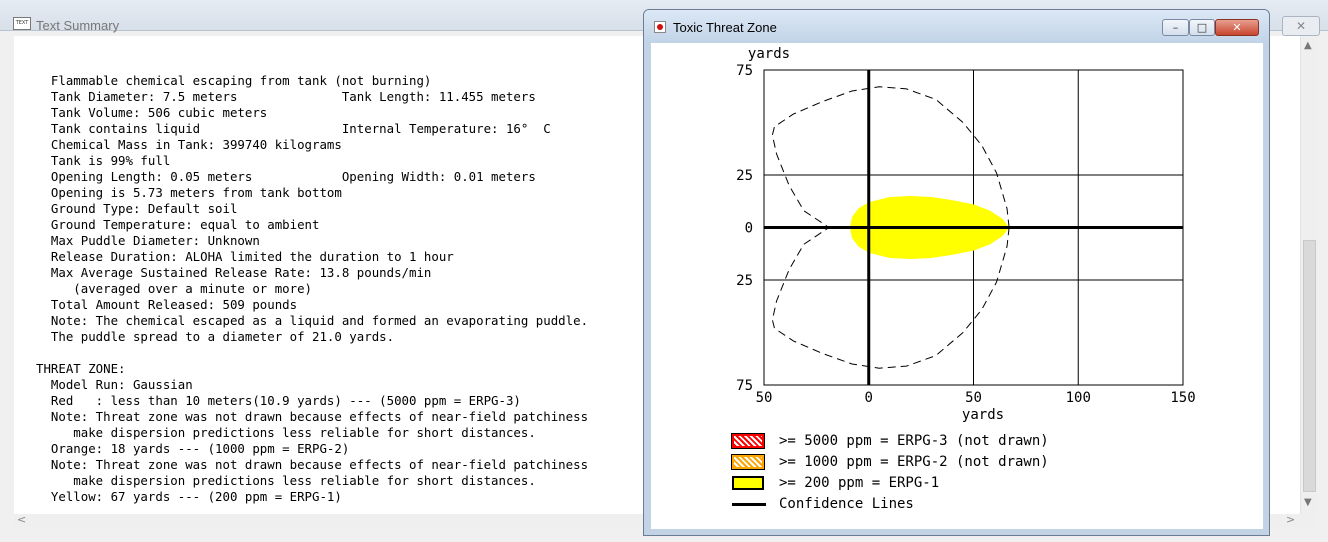 Image resolution: width=1328 pixels, height=542 pixels. What do you see at coordinates (749, 504) in the screenshot?
I see `confidence-line-swatch` at bounding box center [749, 504].